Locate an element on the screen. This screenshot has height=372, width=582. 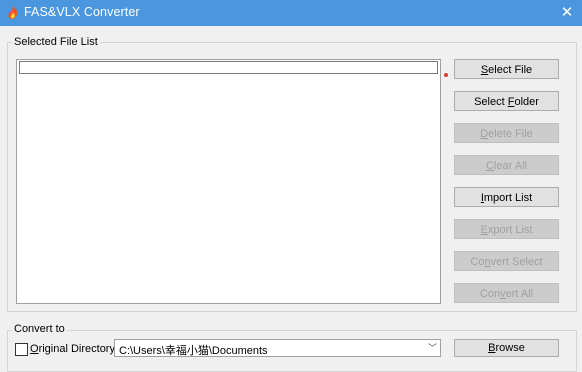
file-list-edit-row is located at coordinates (228, 67).